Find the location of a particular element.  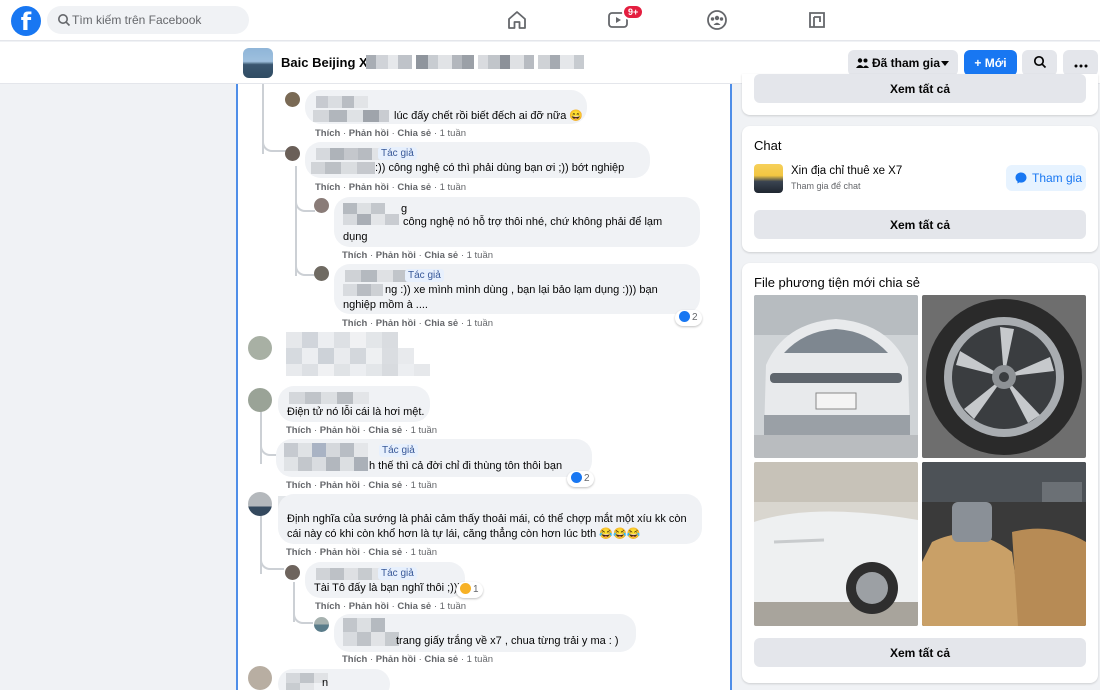

new-post-button: + Mới is located at coordinates (990, 63).